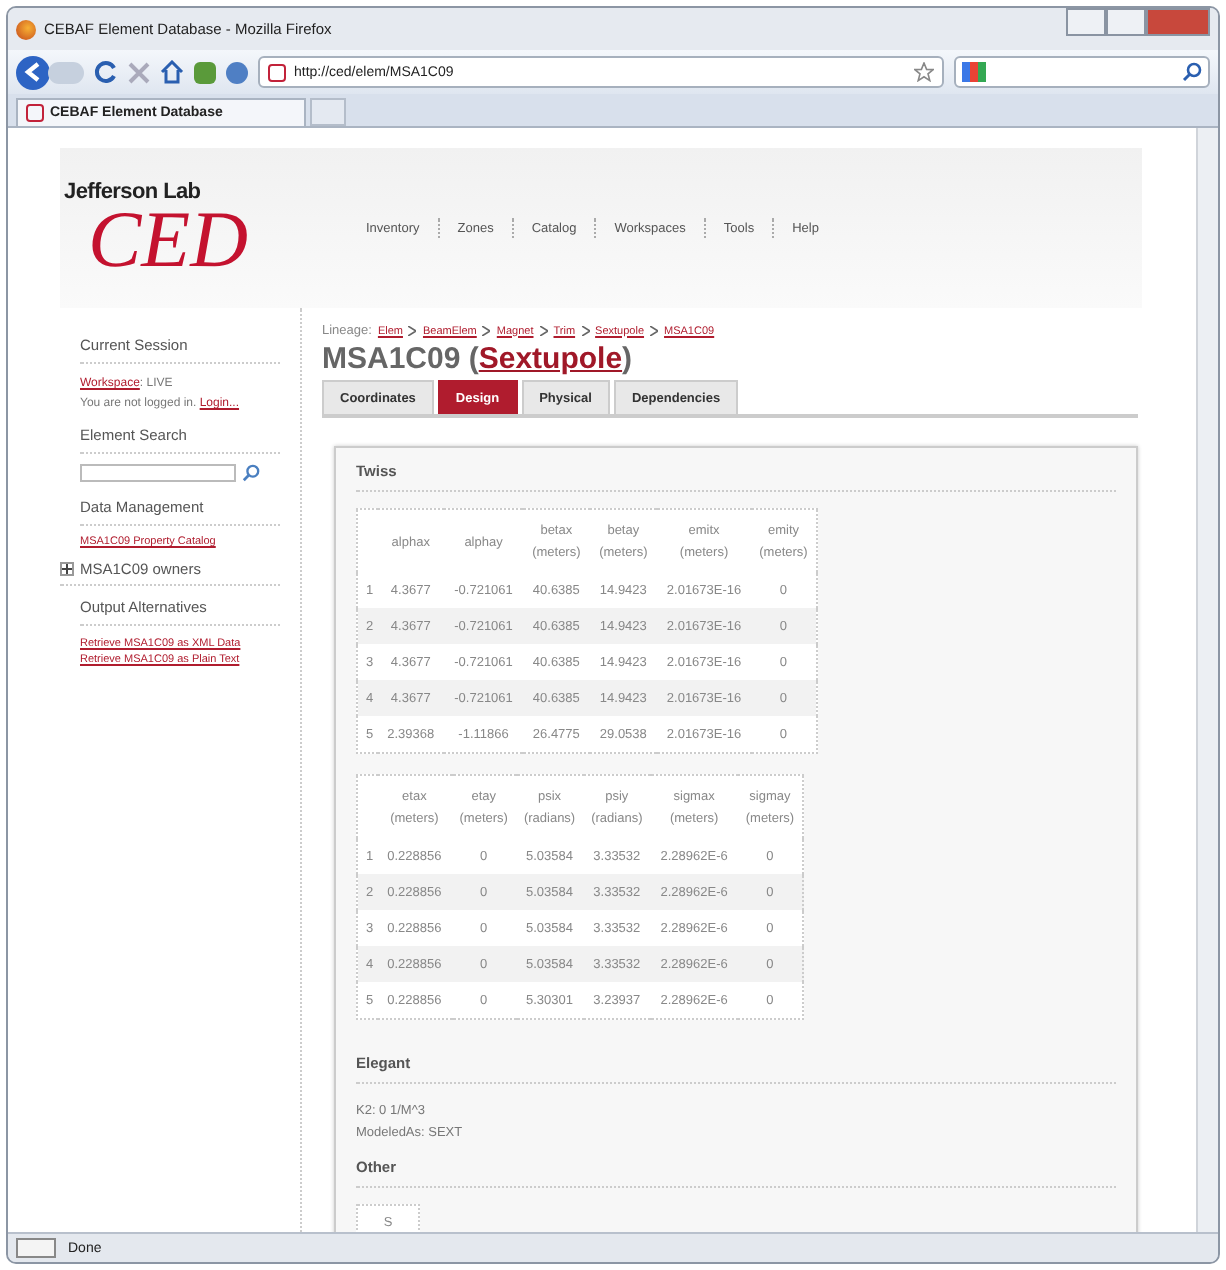  What do you see at coordinates (133, 192) in the screenshot?
I see `logo-text: Jefferson Lab` at bounding box center [133, 192].